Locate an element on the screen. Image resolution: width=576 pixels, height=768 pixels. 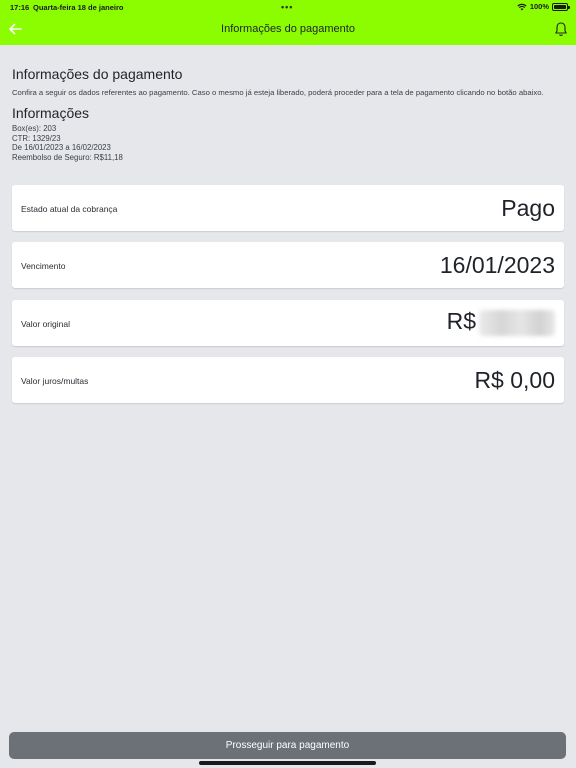
info-boxes: Box(es): 203 is located at coordinates (34, 128).